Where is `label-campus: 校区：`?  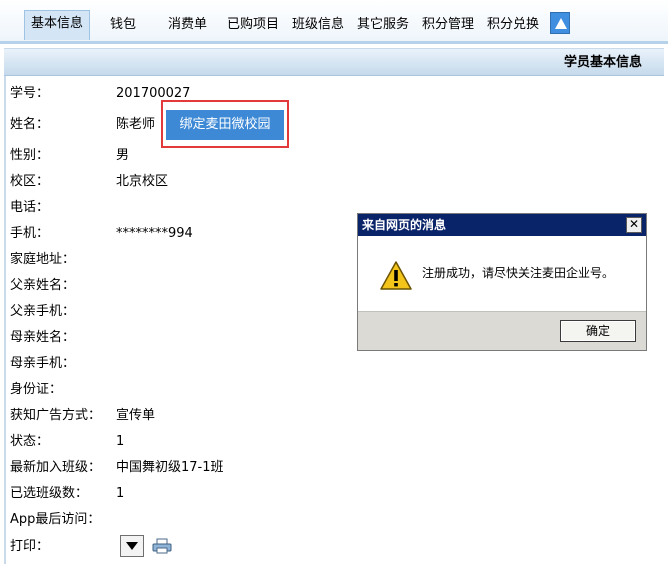
label-campus: 校区： is located at coordinates (30, 181).